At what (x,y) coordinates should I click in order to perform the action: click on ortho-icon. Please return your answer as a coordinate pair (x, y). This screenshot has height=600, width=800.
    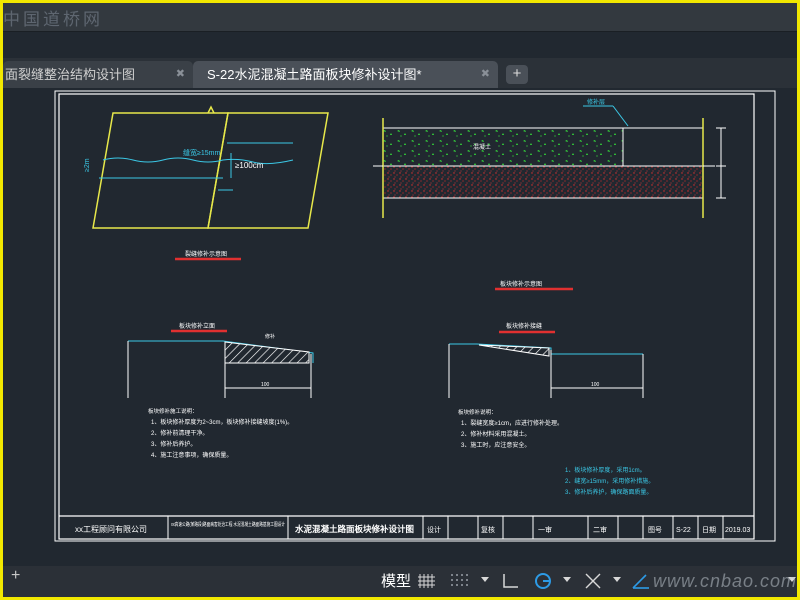
    Looking at the image, I should click on (510, 581).